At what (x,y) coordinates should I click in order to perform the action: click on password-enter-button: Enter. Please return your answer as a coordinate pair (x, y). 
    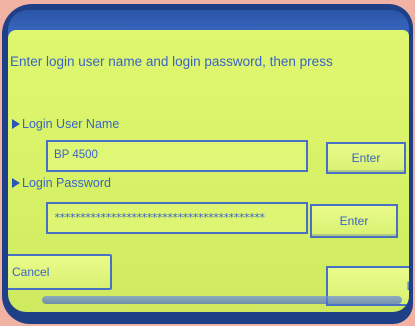
    Looking at the image, I should click on (354, 221).